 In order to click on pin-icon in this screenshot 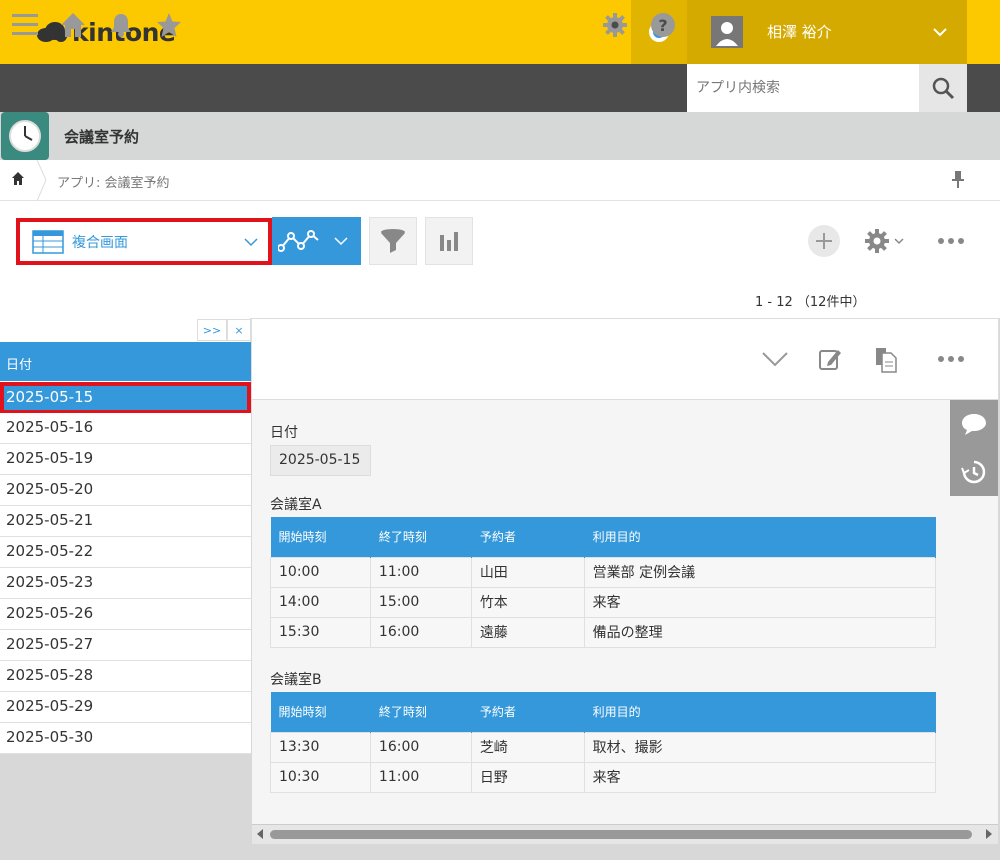, I will do `click(958, 180)`.